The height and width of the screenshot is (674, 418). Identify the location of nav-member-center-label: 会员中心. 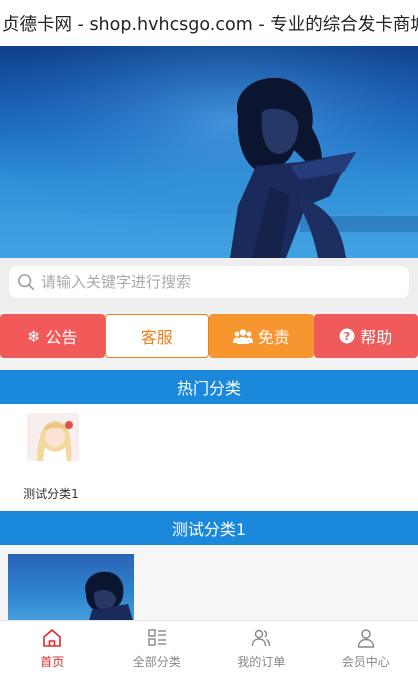
(365, 662).